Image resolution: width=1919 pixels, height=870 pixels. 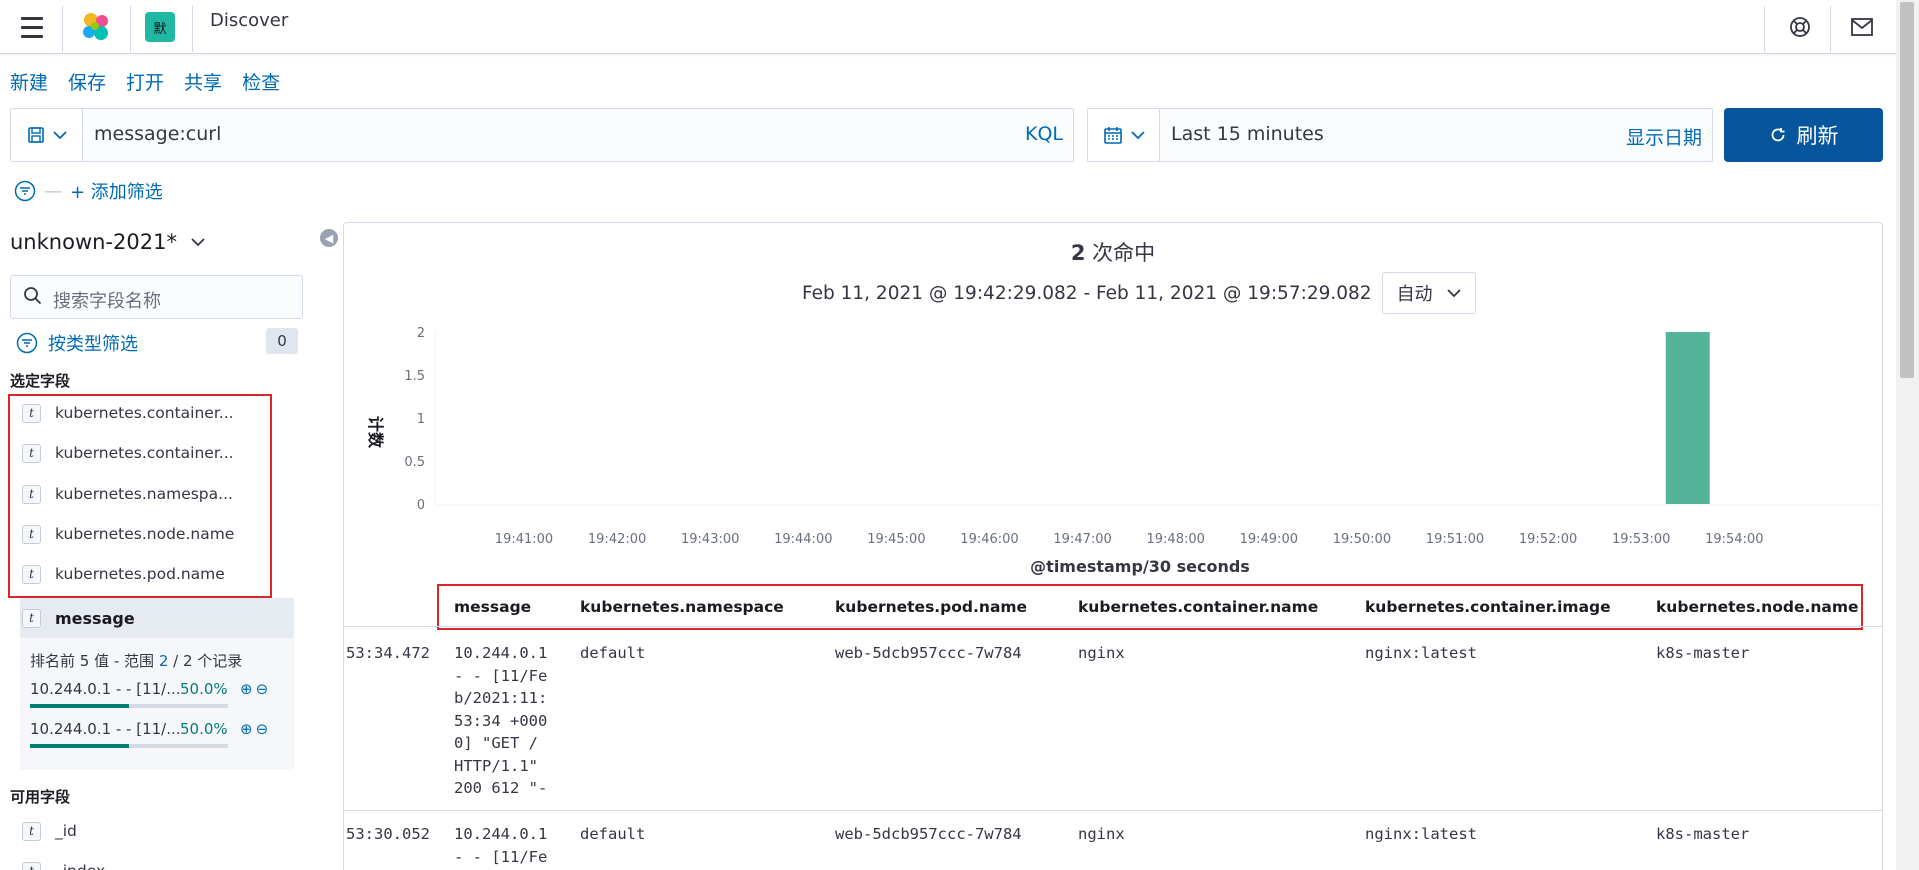 I want to click on cell-time: 53:30.052, so click(x=388, y=834).